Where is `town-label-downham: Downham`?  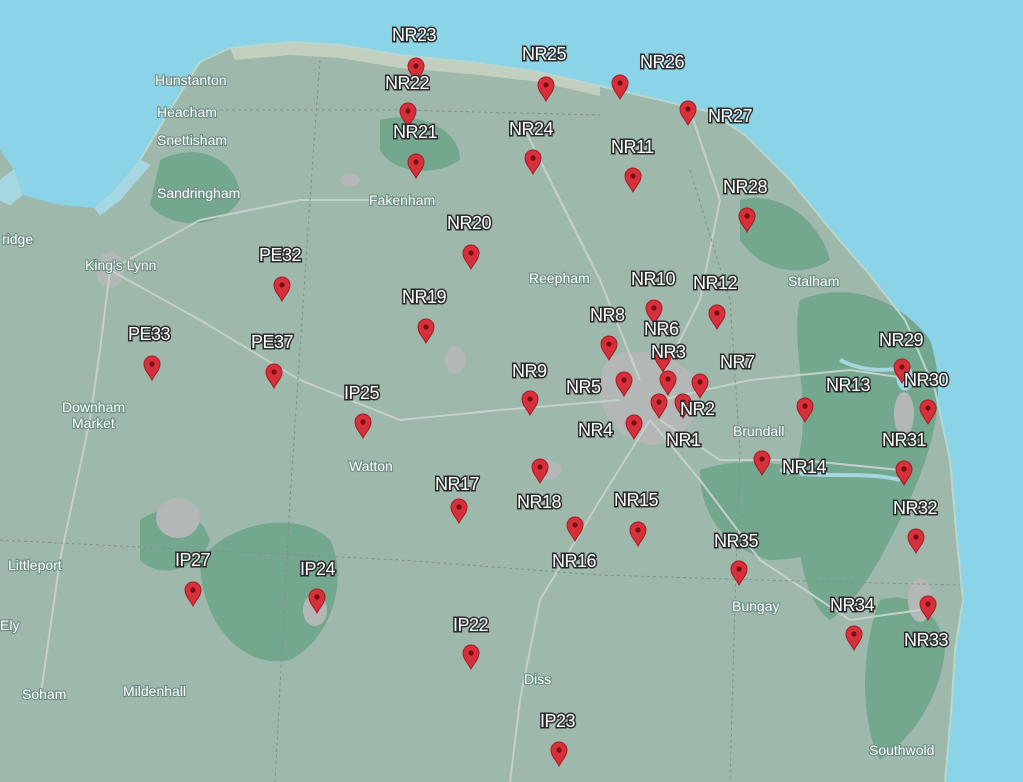
town-label-downham: Downham is located at coordinates (93, 407).